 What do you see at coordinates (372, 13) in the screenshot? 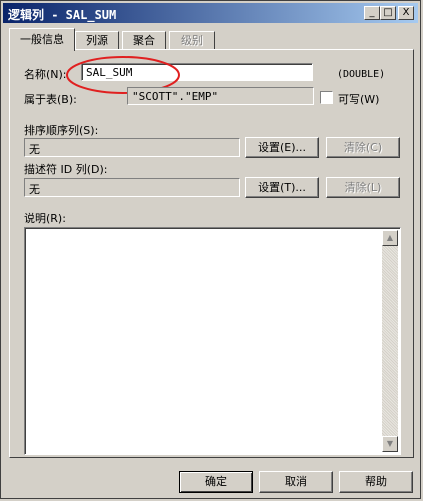
I see `minimize-button: _` at bounding box center [372, 13].